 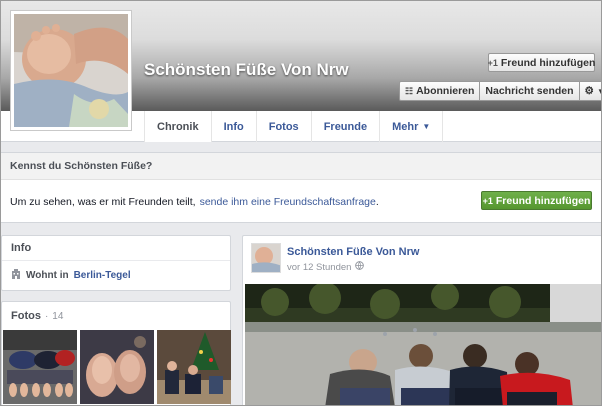 What do you see at coordinates (102, 275) in the screenshot?
I see `location-link: Berlin-Tegel` at bounding box center [102, 275].